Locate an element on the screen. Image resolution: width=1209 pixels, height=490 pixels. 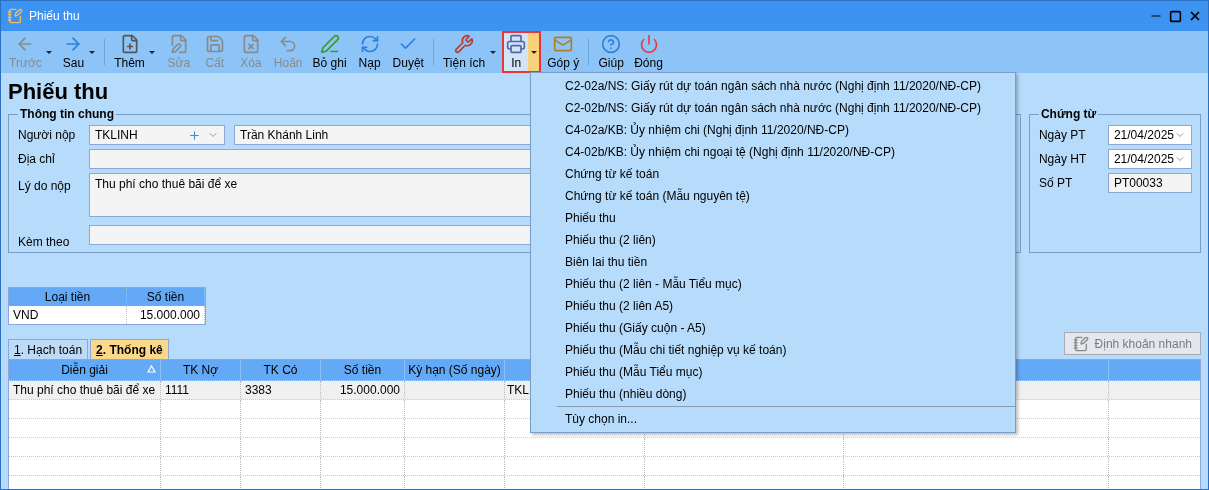
field-label: Người nộp is located at coordinates (47, 135).